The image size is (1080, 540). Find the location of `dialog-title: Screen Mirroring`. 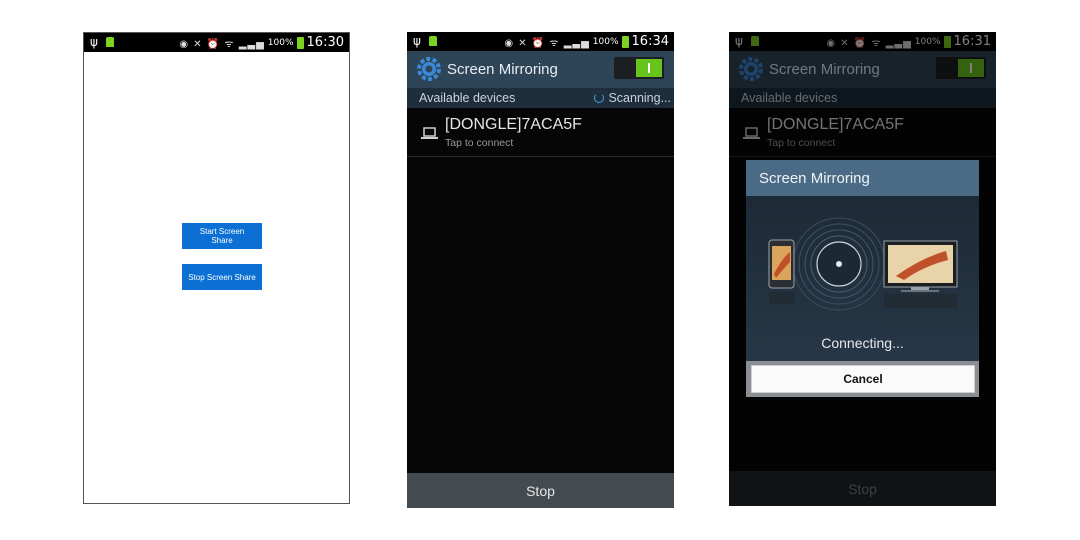

dialog-title: Screen Mirroring is located at coordinates (814, 178).